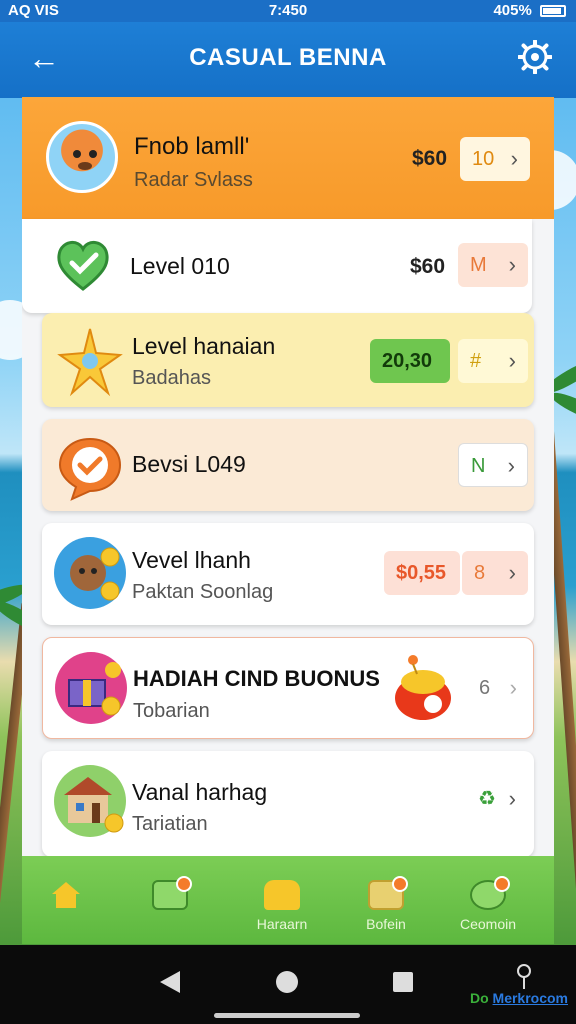 Image resolution: width=576 pixels, height=1024 pixels. I want to click on item-title: HADIAH CIND BUONUS, so click(256, 678).